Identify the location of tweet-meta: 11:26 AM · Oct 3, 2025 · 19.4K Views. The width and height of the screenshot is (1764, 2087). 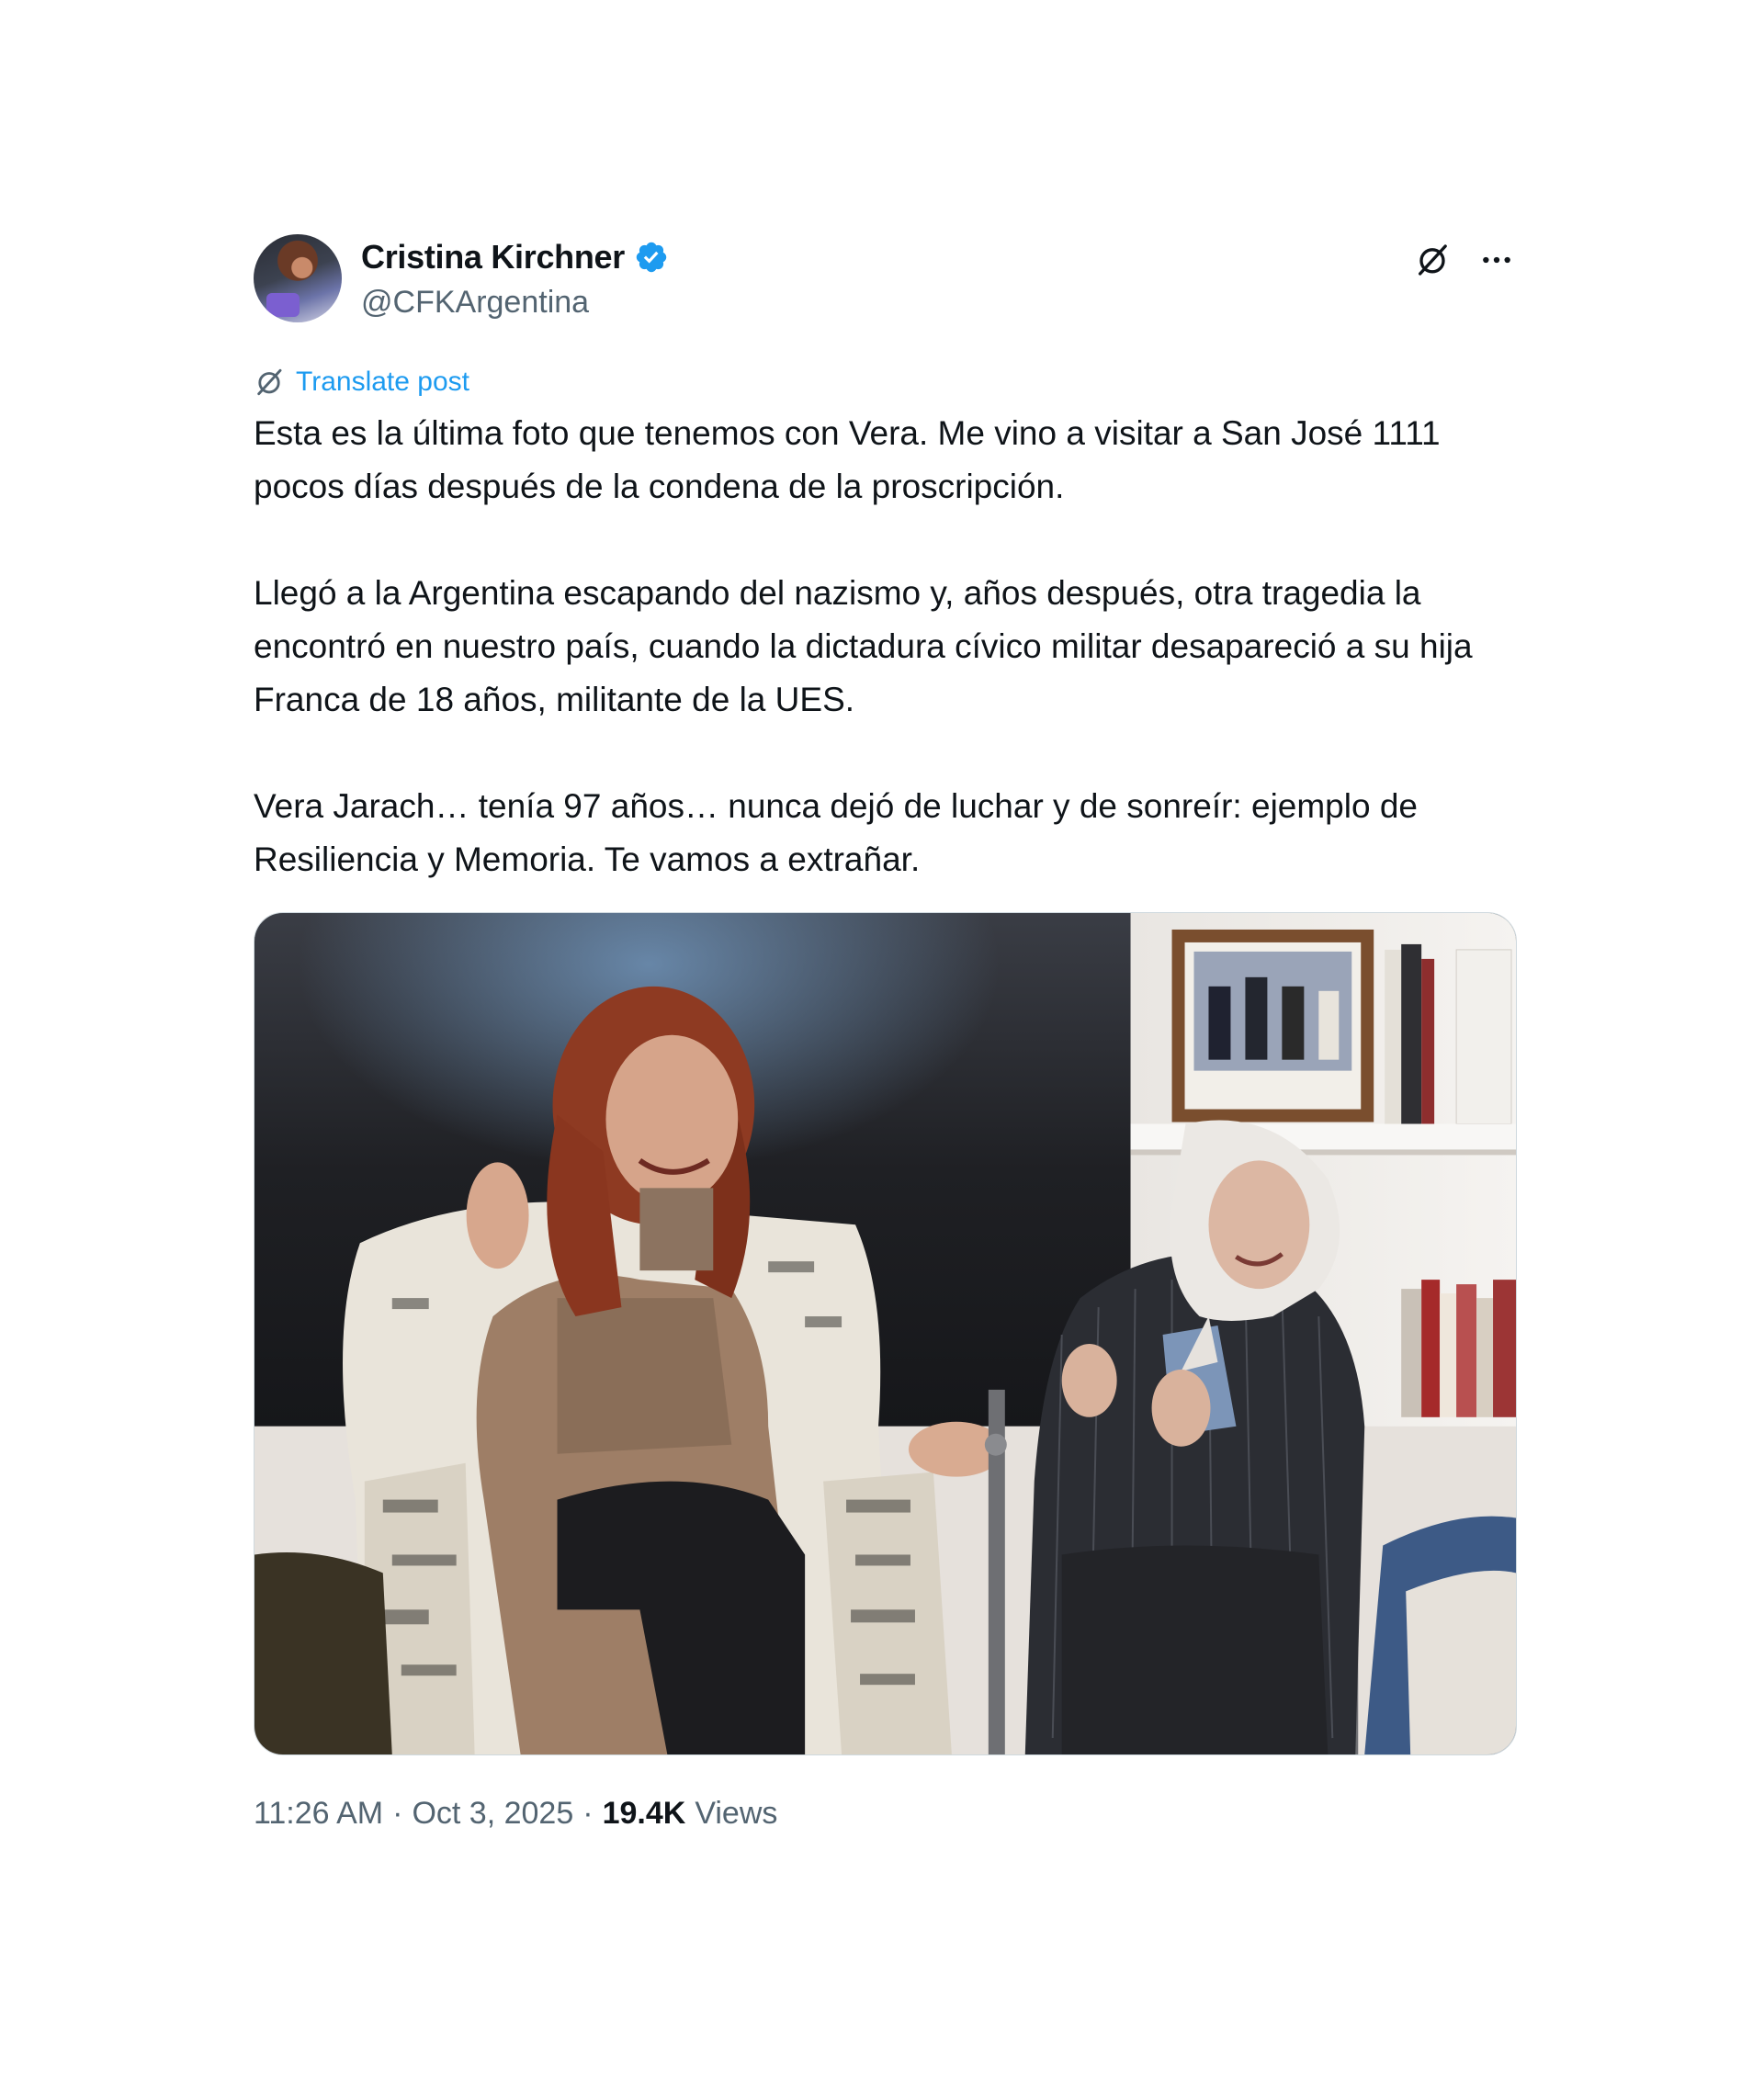
(885, 1814).